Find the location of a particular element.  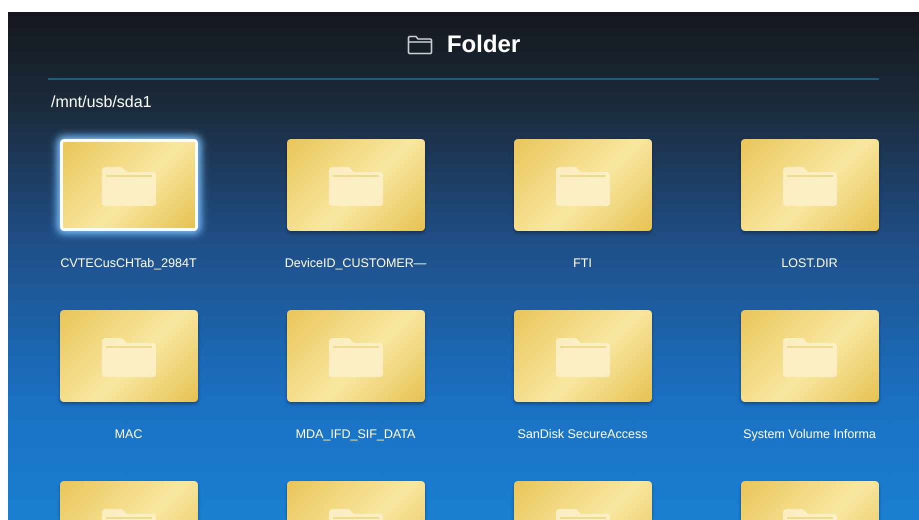

folder-path: /mnt/usb/sda1 is located at coordinates (101, 103).